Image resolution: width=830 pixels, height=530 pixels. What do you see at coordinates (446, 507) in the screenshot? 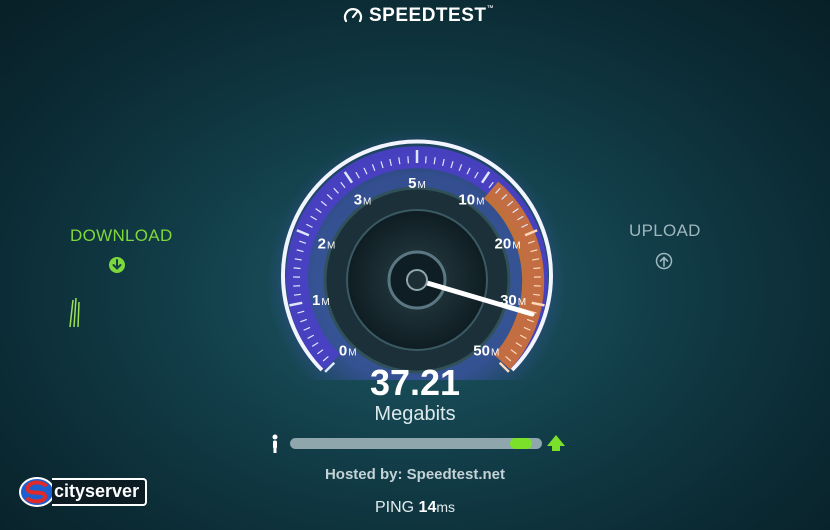
I see `ping-unit: ms` at bounding box center [446, 507].